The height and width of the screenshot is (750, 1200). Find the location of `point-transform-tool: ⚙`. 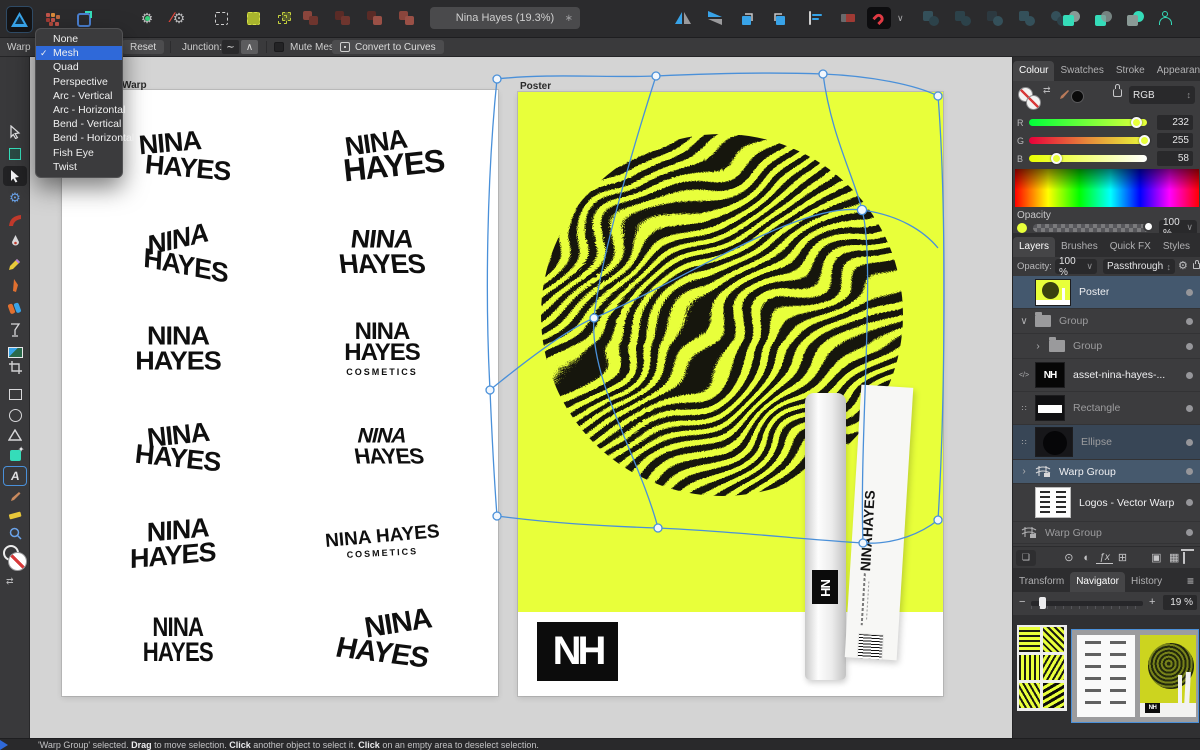

point-transform-tool: ⚙ is located at coordinates (15, 198).